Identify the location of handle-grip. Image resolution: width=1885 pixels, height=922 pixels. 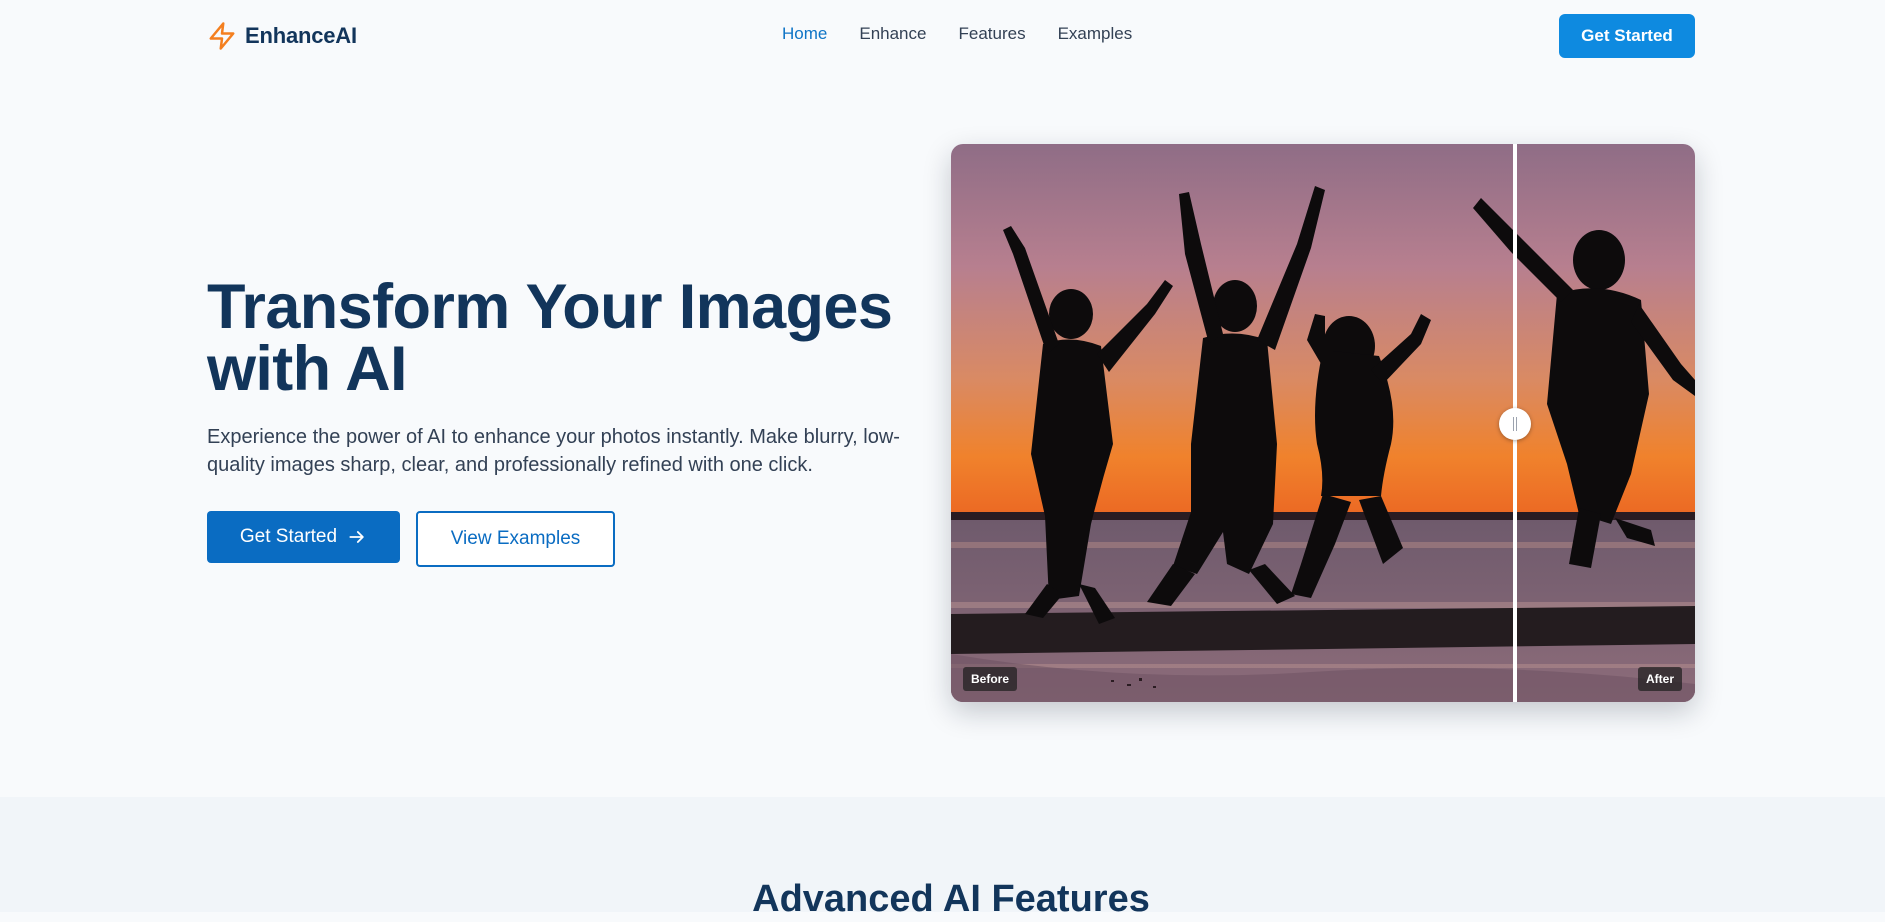
(1515, 424).